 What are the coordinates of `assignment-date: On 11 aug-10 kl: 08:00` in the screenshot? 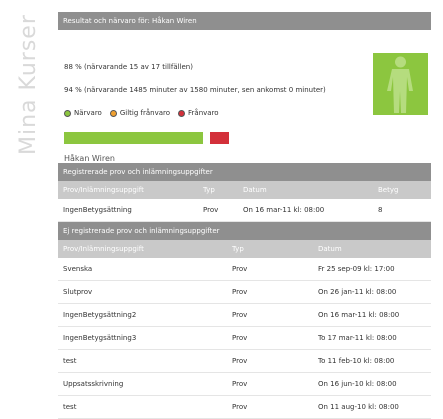 It's located at (358, 407).